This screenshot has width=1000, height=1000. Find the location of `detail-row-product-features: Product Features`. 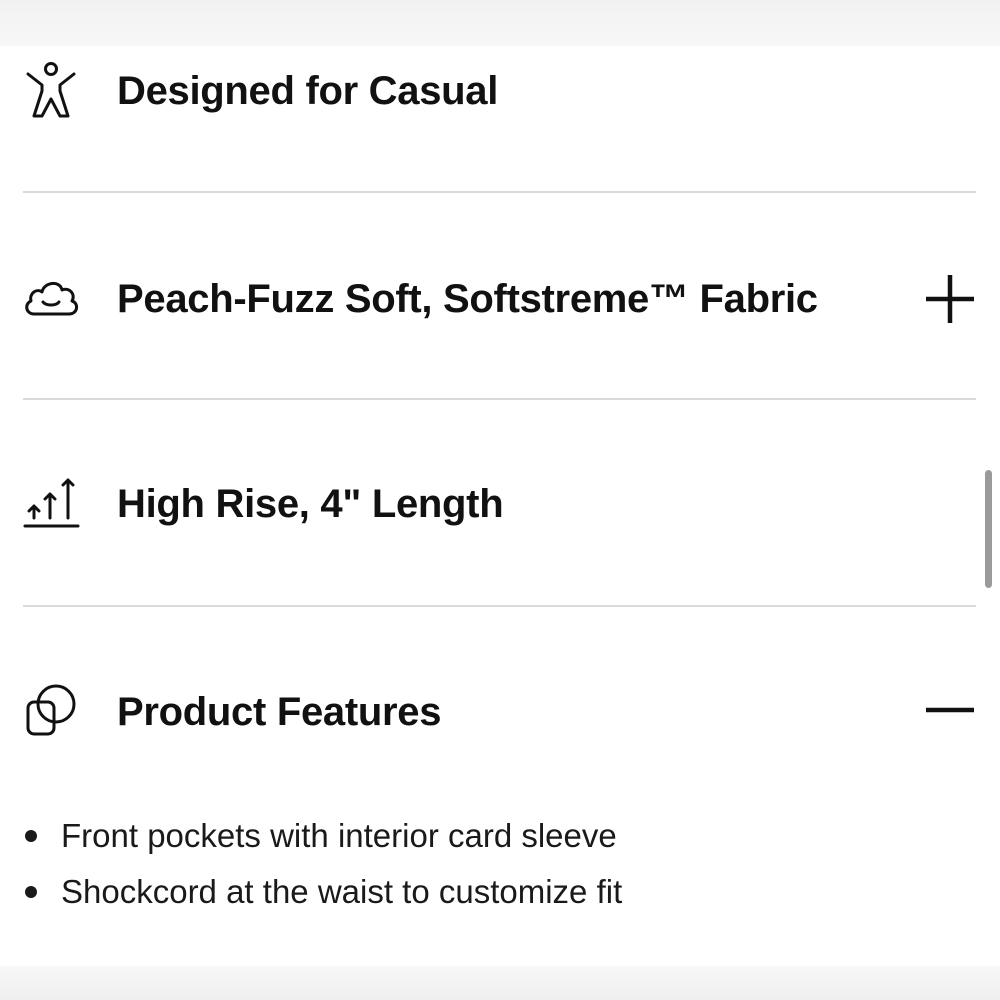

detail-row-product-features: Product Features is located at coordinates (500, 712).